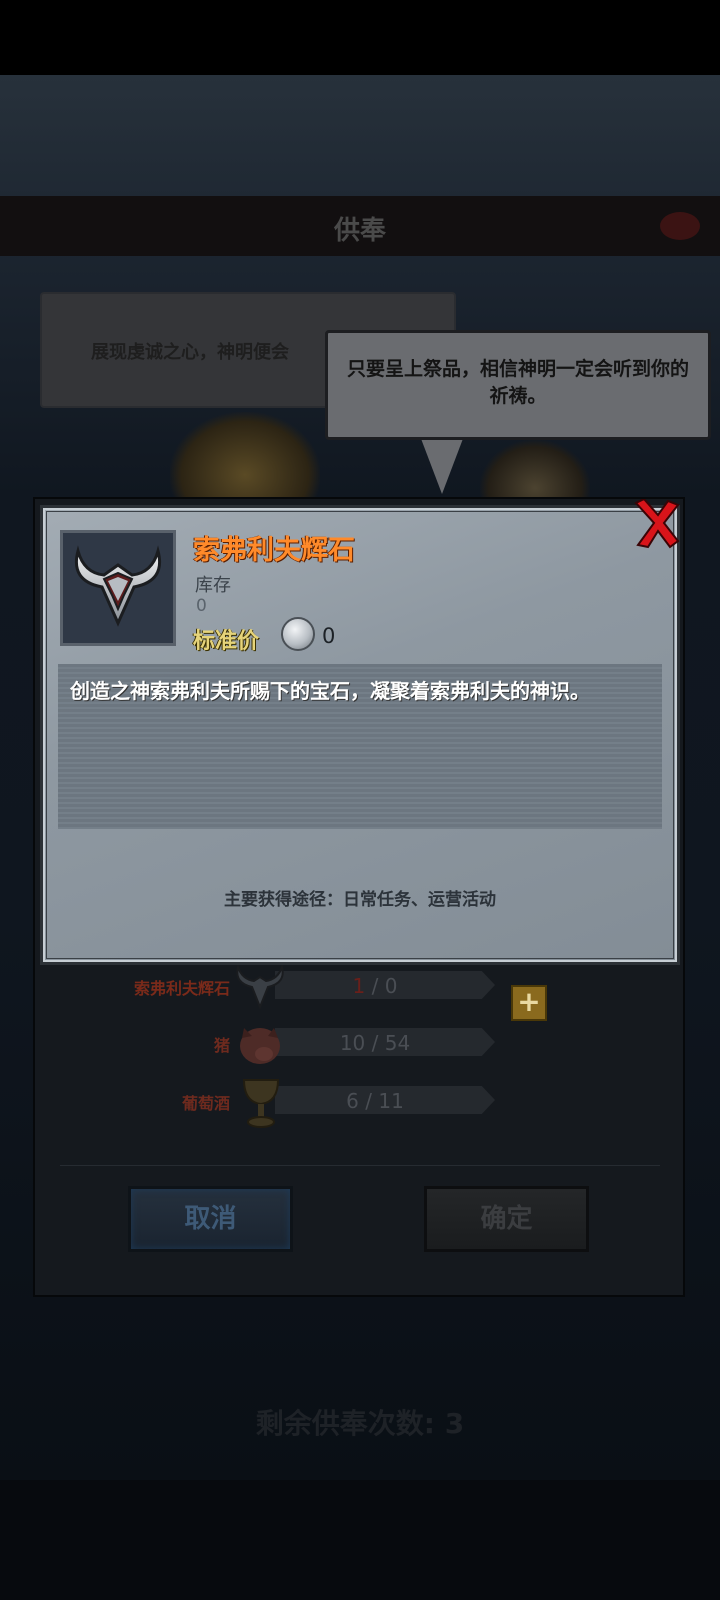 The height and width of the screenshot is (1600, 720). What do you see at coordinates (298, 634) in the screenshot?
I see `silver-coin-icon` at bounding box center [298, 634].